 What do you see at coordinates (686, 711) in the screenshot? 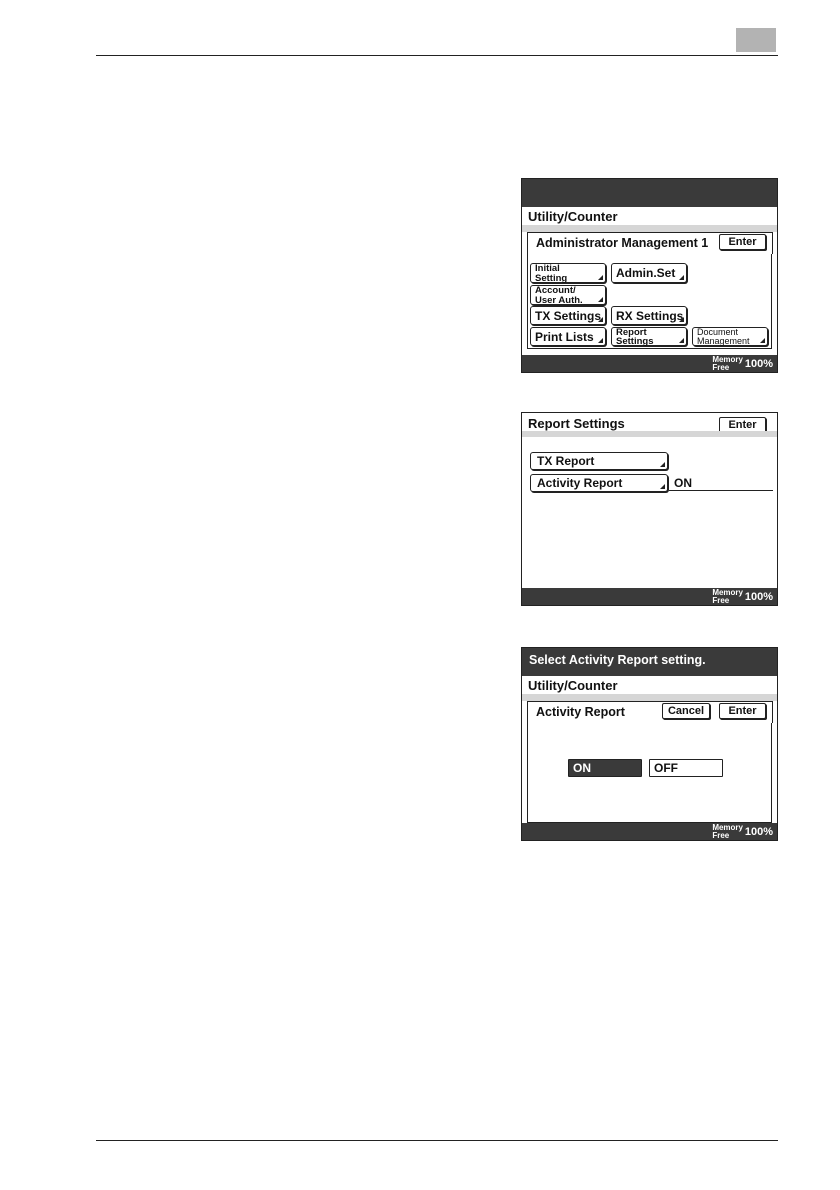
I see `cancel-button: Cancel` at bounding box center [686, 711].